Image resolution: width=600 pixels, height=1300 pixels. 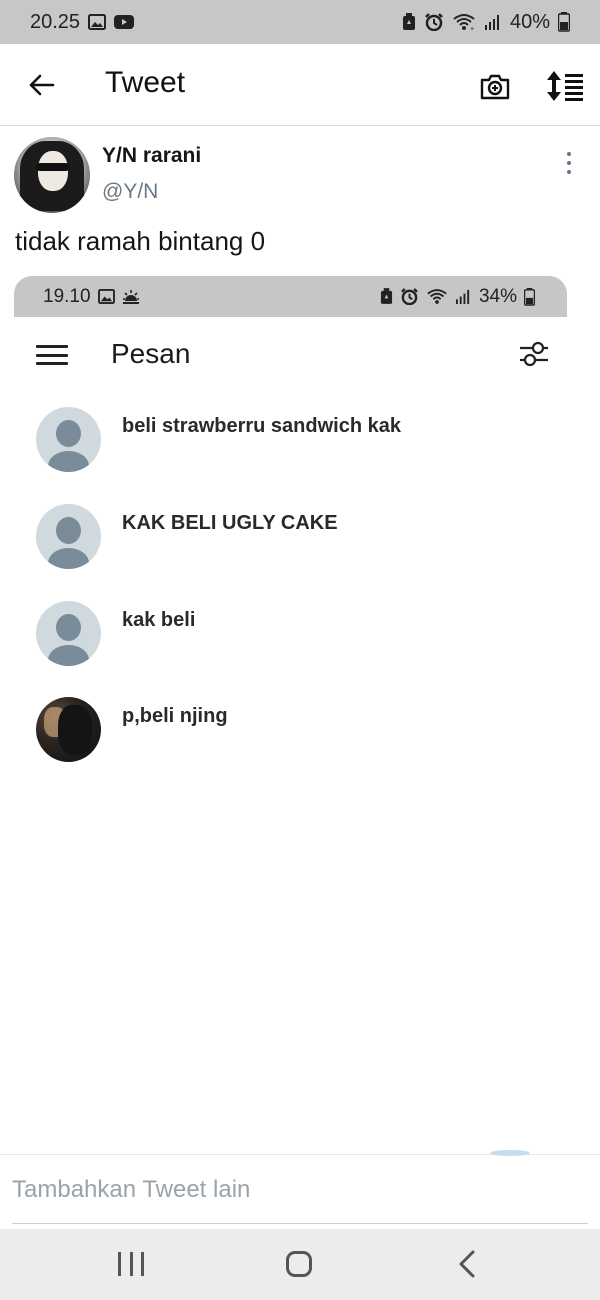 I want to click on message-text: p,beli njing, so click(x=175, y=716).